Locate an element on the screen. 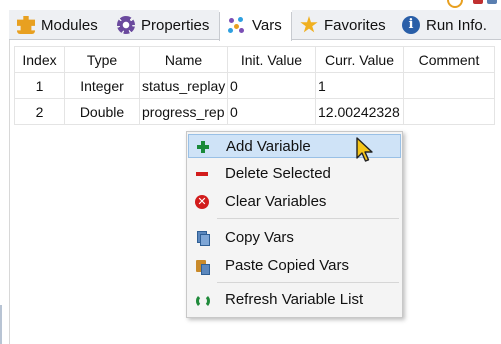  cell-curr-value: 12.00242328 is located at coordinates (359, 111).